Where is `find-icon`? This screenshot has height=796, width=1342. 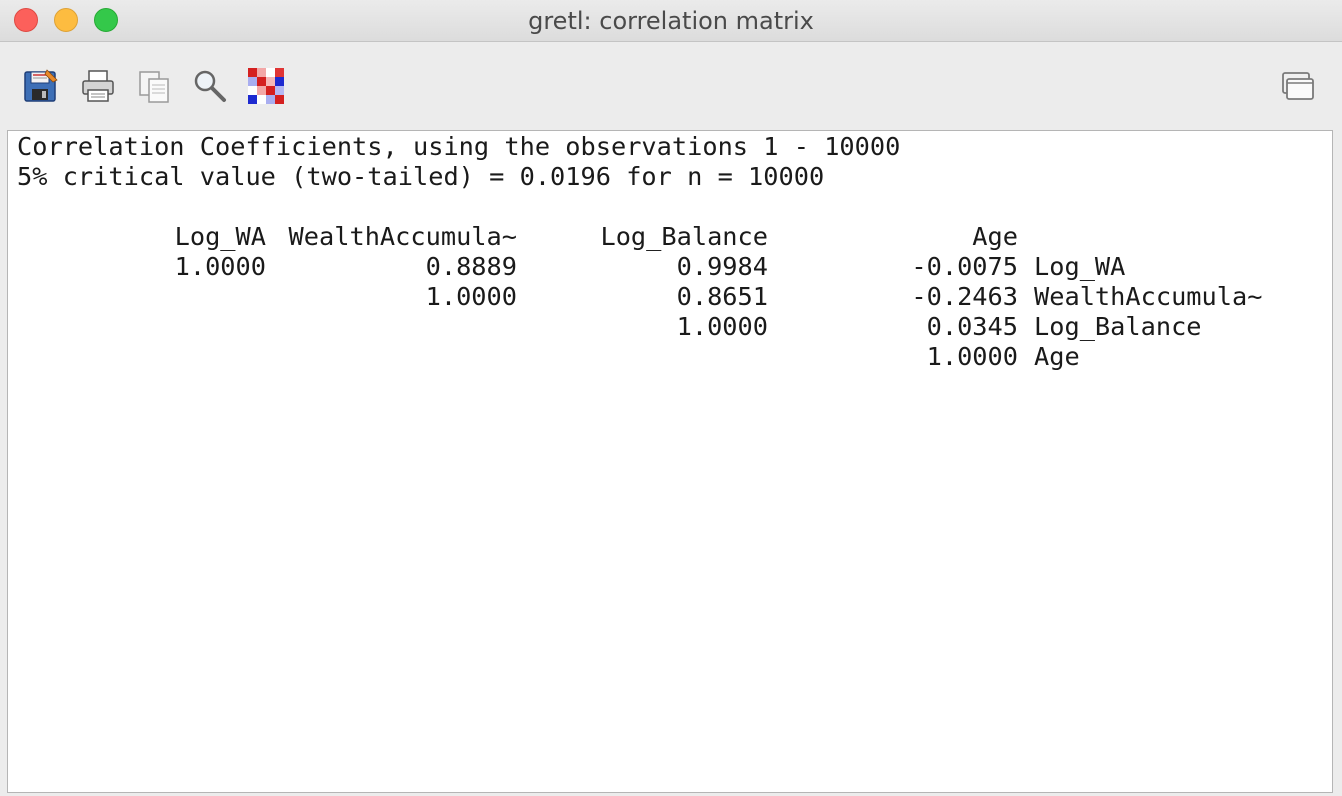
find-icon is located at coordinates (210, 86).